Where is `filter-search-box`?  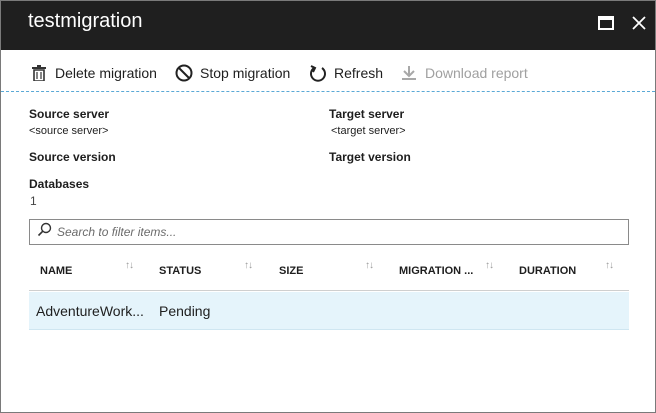
filter-search-box is located at coordinates (329, 232).